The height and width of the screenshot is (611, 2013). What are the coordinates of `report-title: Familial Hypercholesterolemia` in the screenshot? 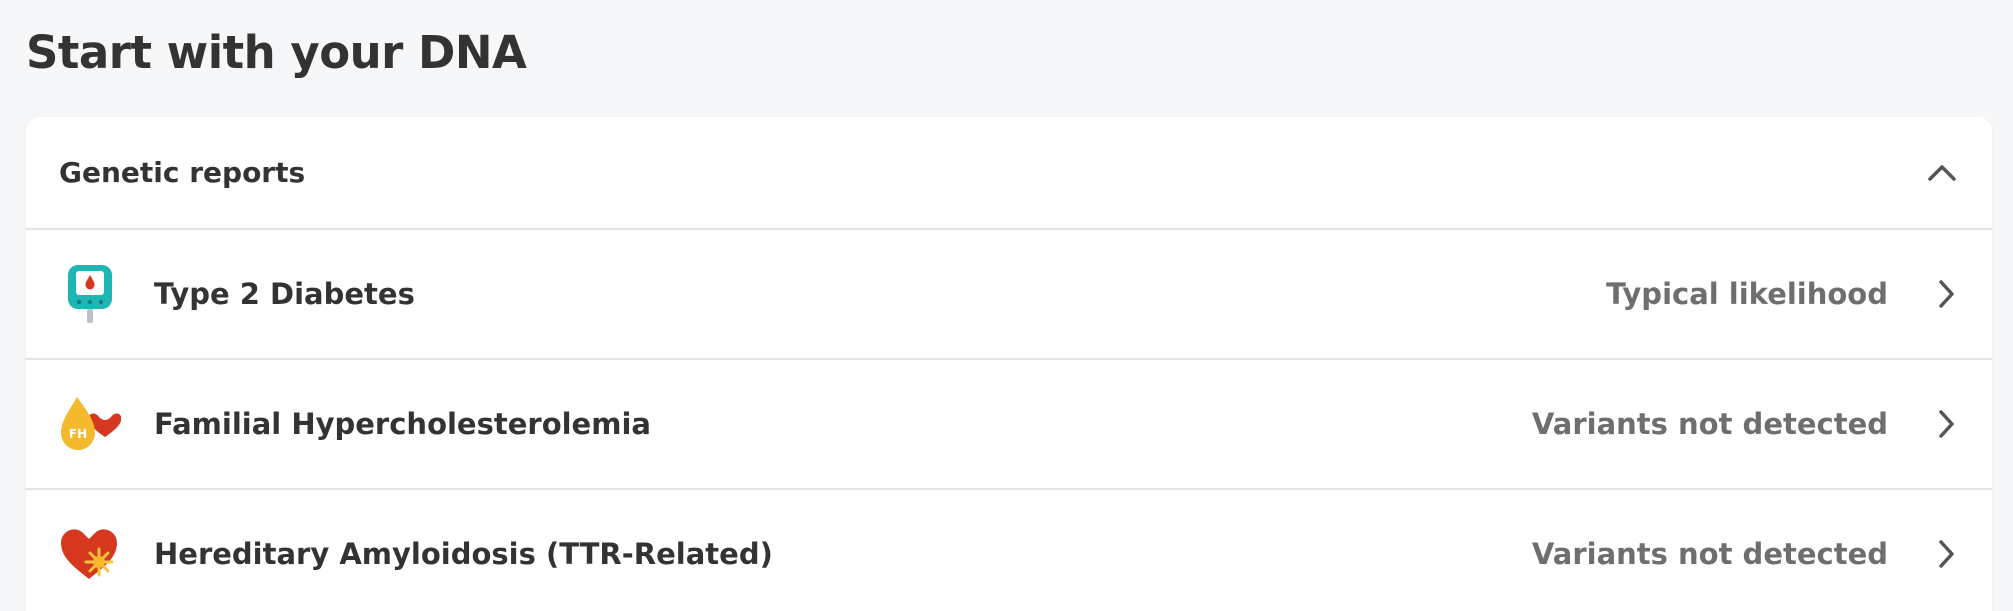 It's located at (402, 424).